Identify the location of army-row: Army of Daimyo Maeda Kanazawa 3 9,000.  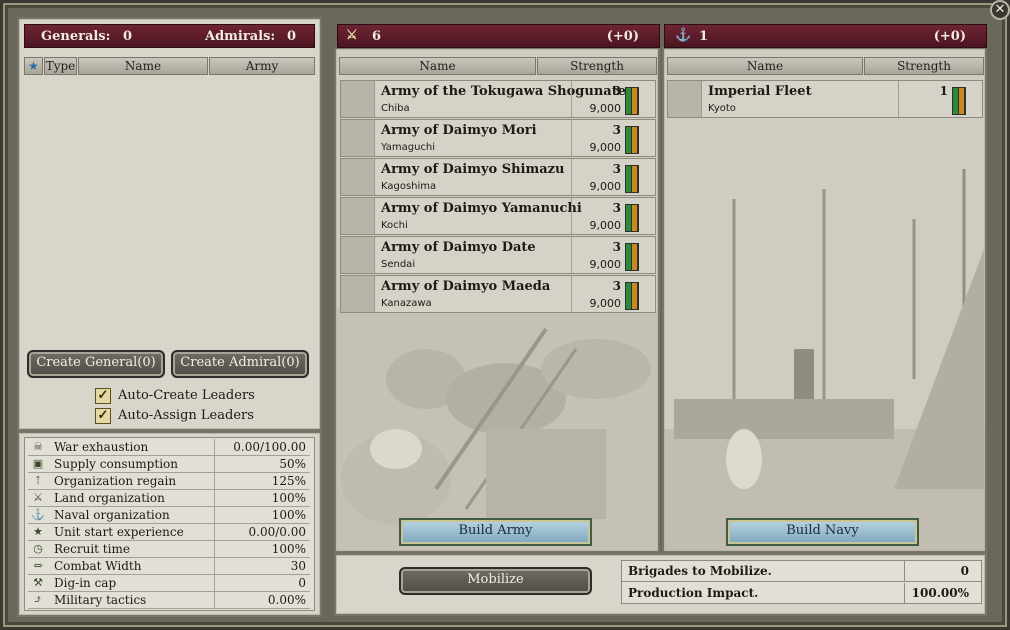
(498, 294).